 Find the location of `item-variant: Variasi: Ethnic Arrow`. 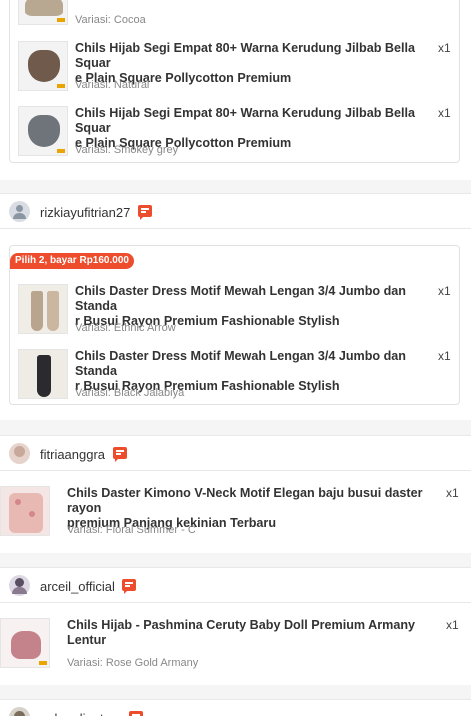

item-variant: Variasi: Ethnic Arrow is located at coordinates (125, 328).